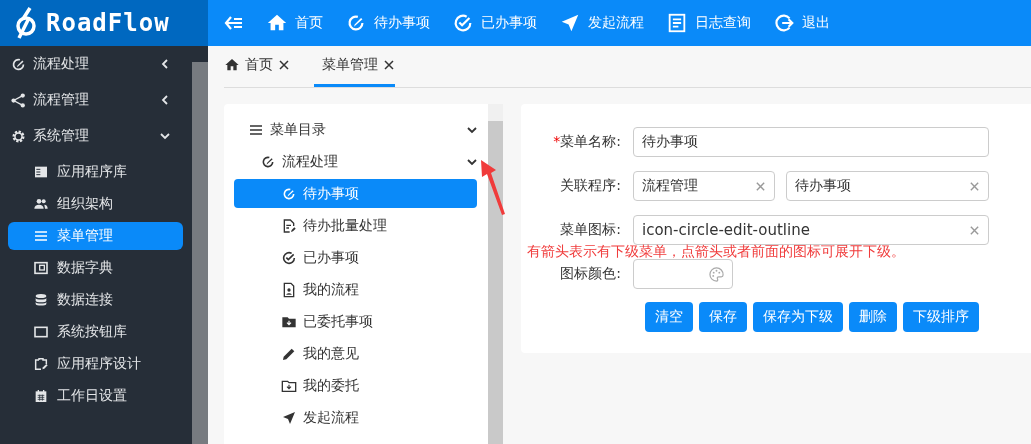 The width and height of the screenshot is (1031, 444). What do you see at coordinates (41, 204) in the screenshot?
I see `people-icon` at bounding box center [41, 204].